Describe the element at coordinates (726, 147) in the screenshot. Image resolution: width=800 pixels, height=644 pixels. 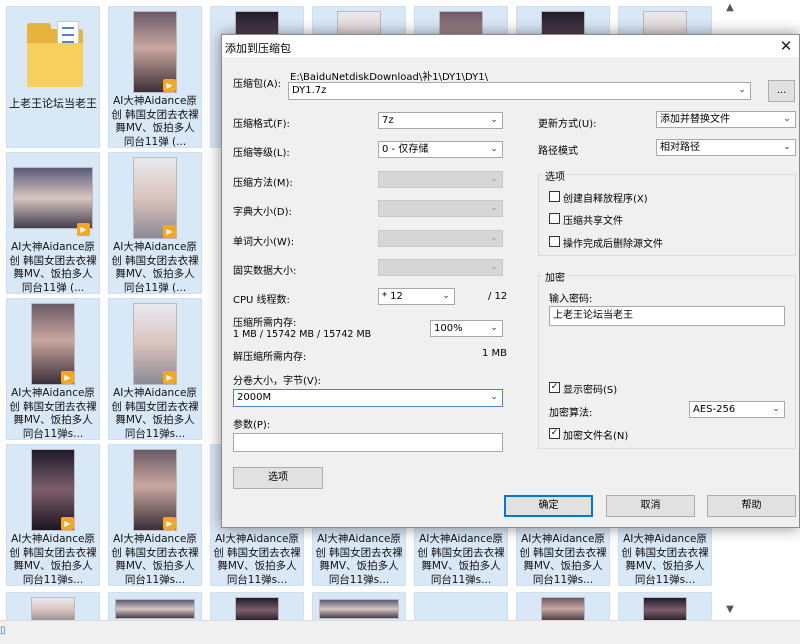
I see `path-mode-combo: 相对路径 ⌄` at that location.